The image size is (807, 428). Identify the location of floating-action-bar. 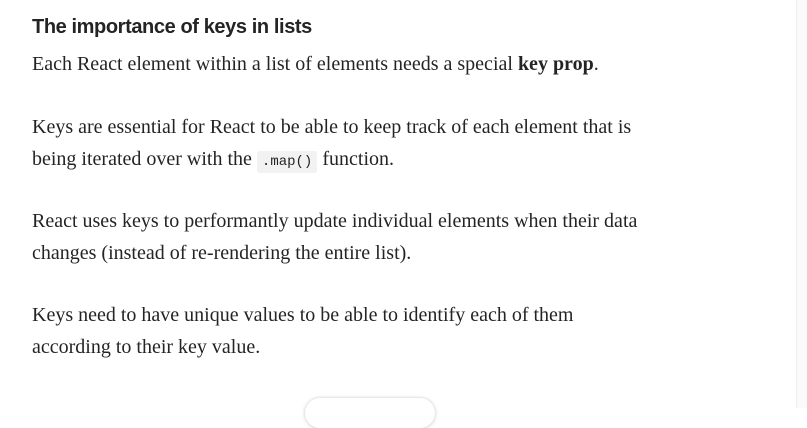
(370, 413).